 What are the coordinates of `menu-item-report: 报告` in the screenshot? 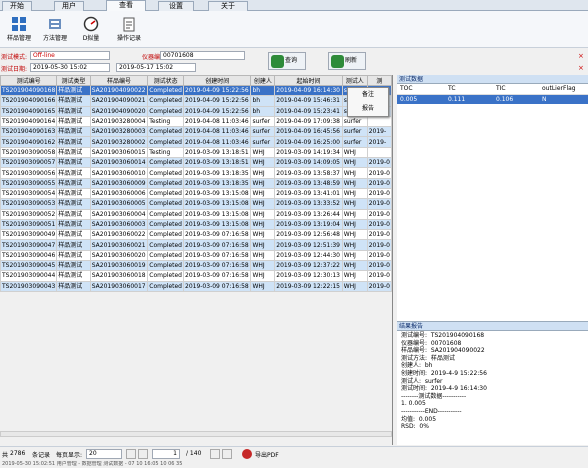 It's located at (368, 109).